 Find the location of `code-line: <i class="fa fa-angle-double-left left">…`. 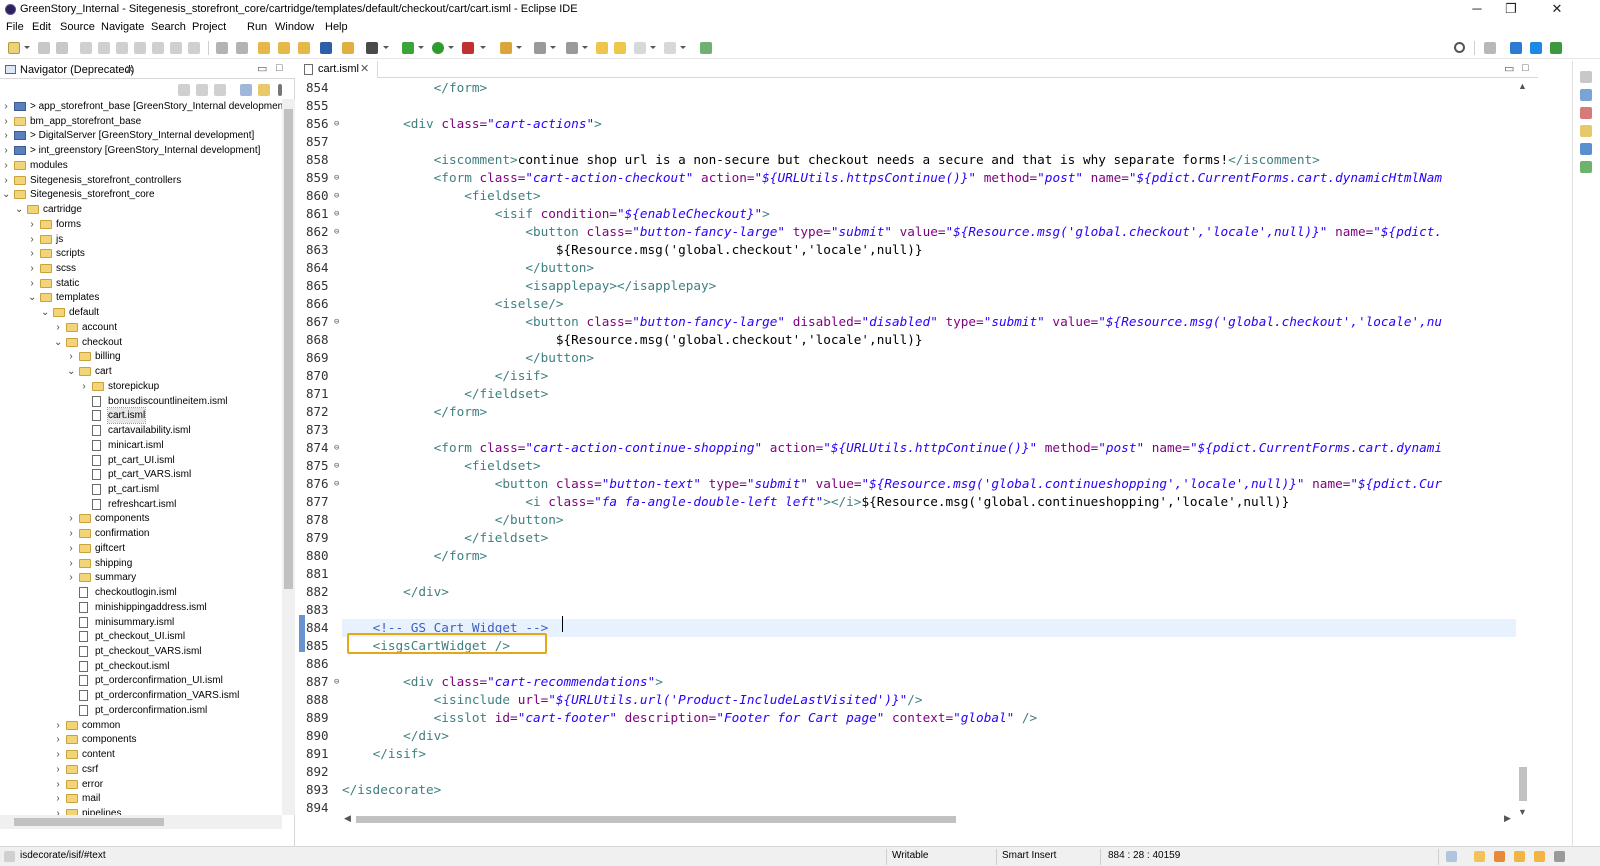

code-line: <i class="fa fa-angle-double-left left">… is located at coordinates (929, 502).